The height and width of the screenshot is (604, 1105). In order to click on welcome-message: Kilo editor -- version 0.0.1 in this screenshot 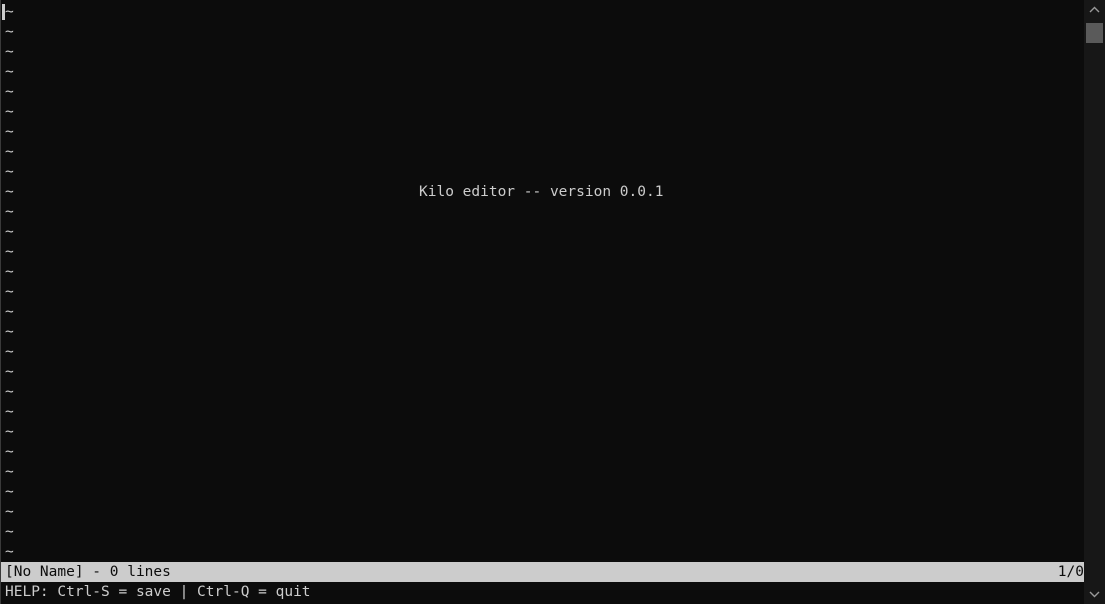, I will do `click(541, 192)`.